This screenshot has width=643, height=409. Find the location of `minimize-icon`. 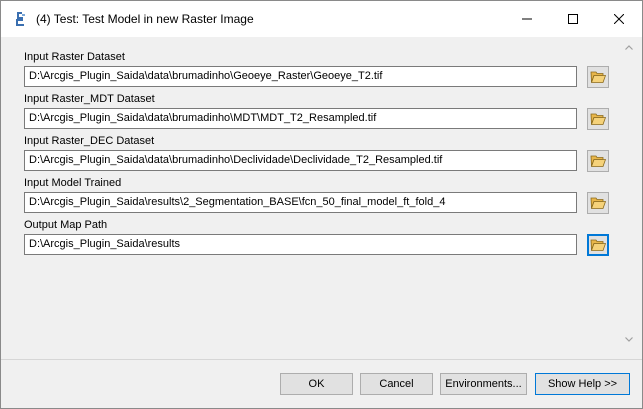

minimize-icon is located at coordinates (527, 19).